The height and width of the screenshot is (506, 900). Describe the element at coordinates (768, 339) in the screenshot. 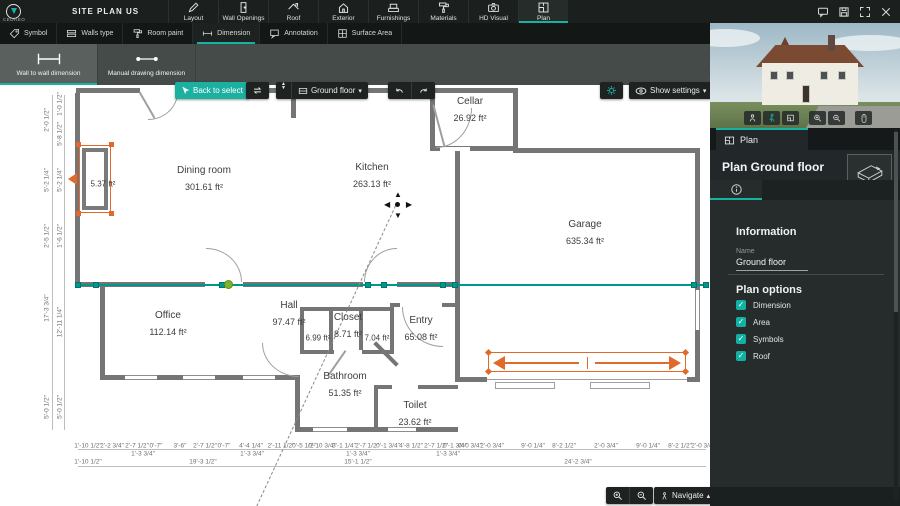

I see `option-label: Symbols` at that location.